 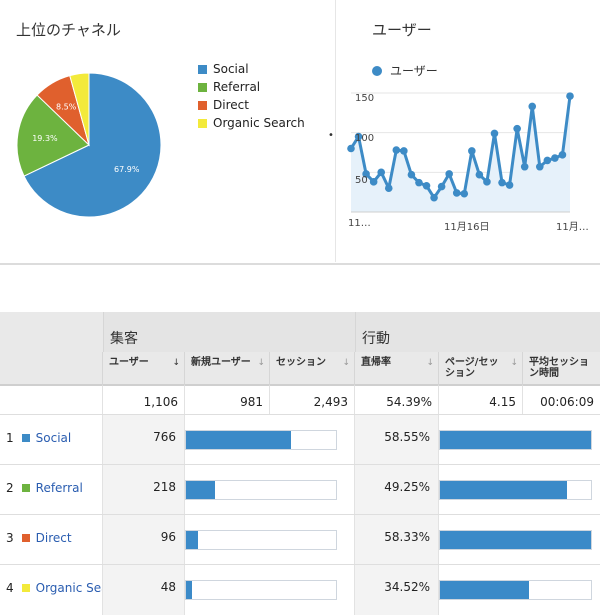 I want to click on channel-link-direct: Direct, so click(x=54, y=538).